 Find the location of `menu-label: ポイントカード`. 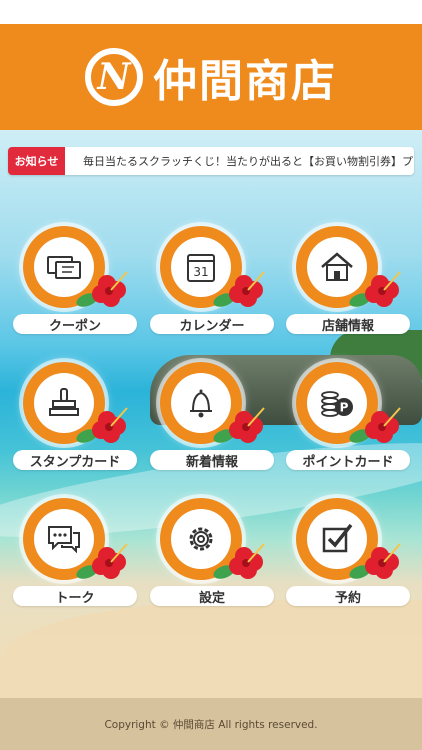

menu-label: ポイントカード is located at coordinates (348, 460).